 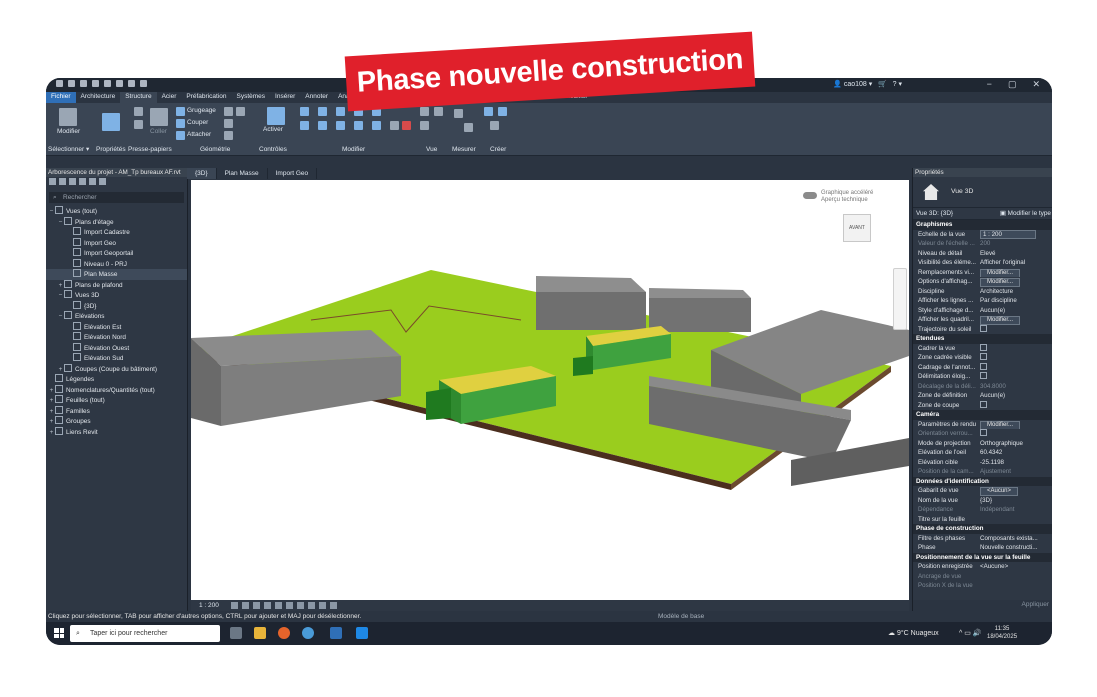 What do you see at coordinates (982, 557) in the screenshot?
I see `property-section: Positionnement de la vue sur la feuille` at bounding box center [982, 557].